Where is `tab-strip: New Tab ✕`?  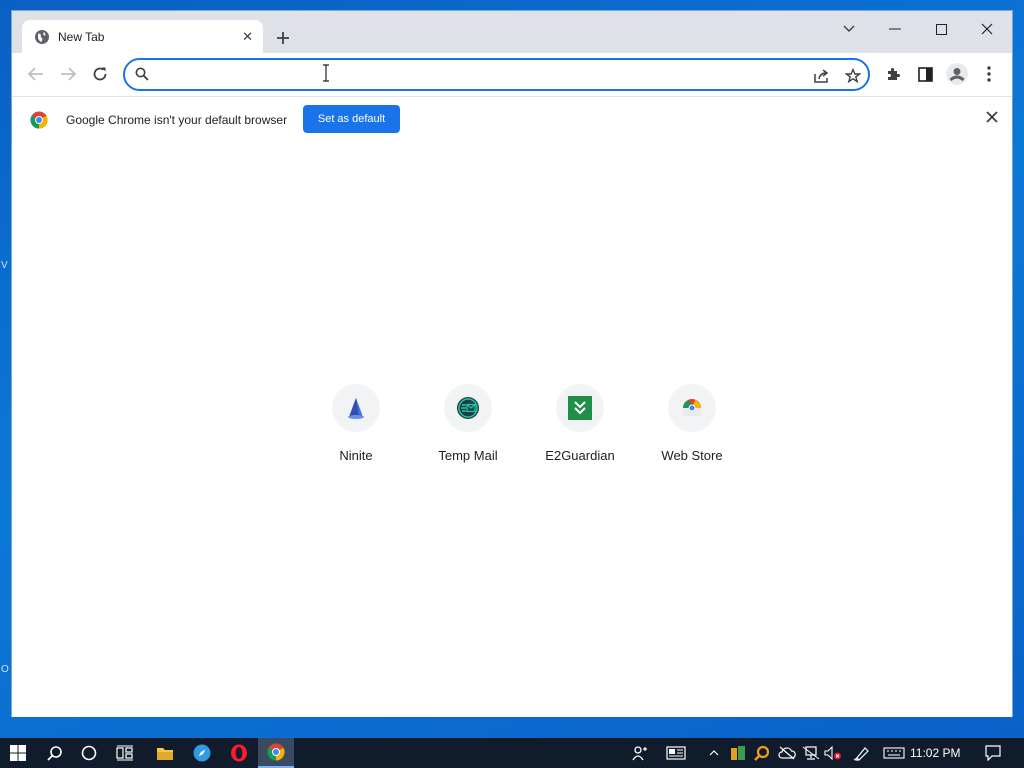 tab-strip: New Tab ✕ is located at coordinates (512, 32).